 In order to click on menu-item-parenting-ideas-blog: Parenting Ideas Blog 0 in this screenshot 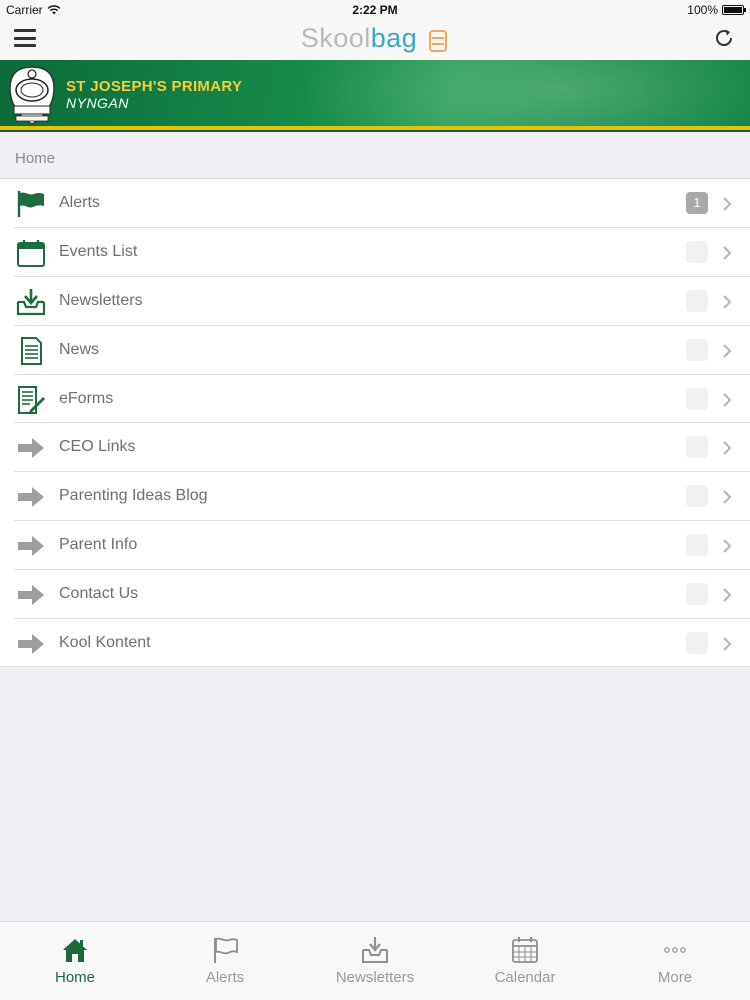, I will do `click(375, 497)`.